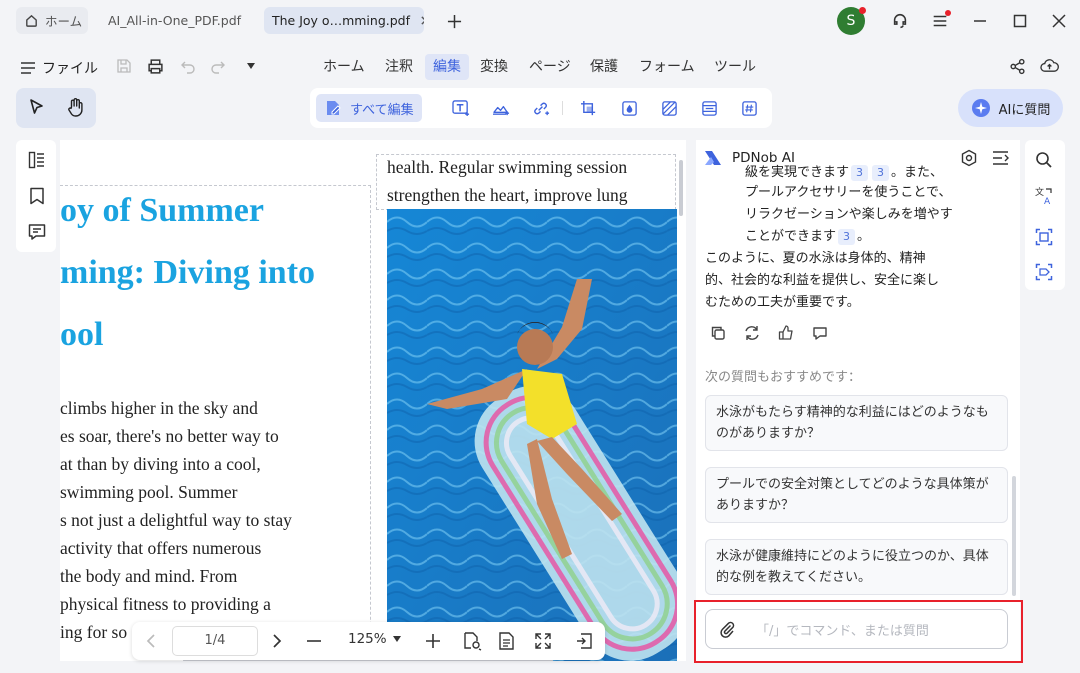  Describe the element at coordinates (735, 67) in the screenshot. I see `menu-tools: ツール` at that location.